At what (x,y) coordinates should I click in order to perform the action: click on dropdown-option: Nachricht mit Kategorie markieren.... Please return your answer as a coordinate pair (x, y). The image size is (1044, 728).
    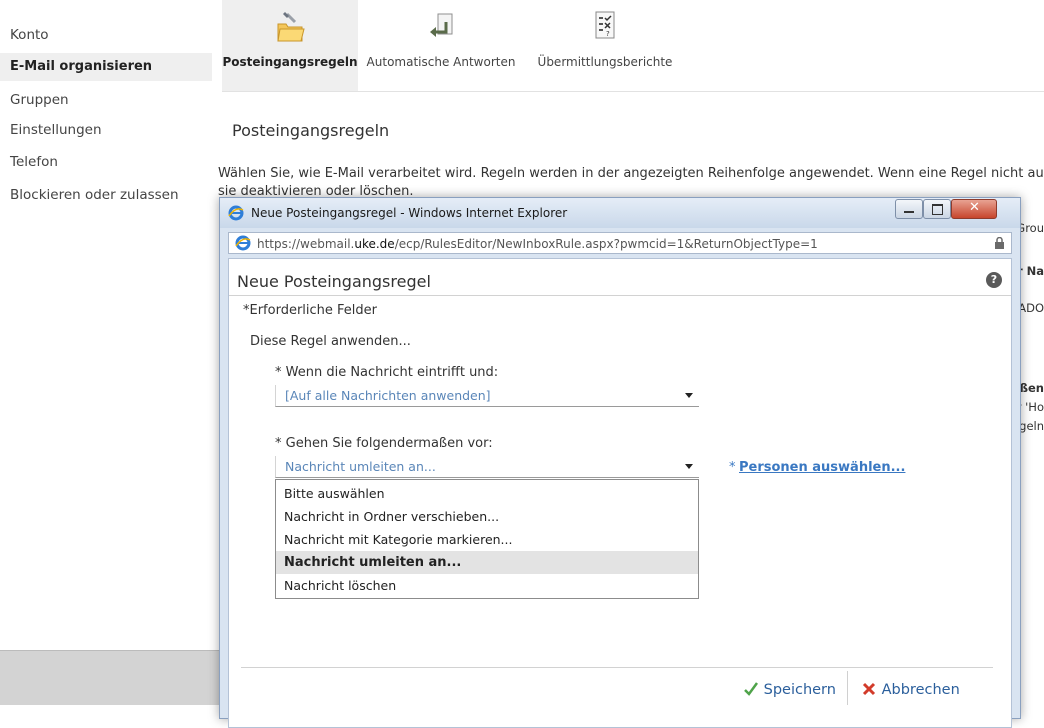
    Looking at the image, I should click on (487, 539).